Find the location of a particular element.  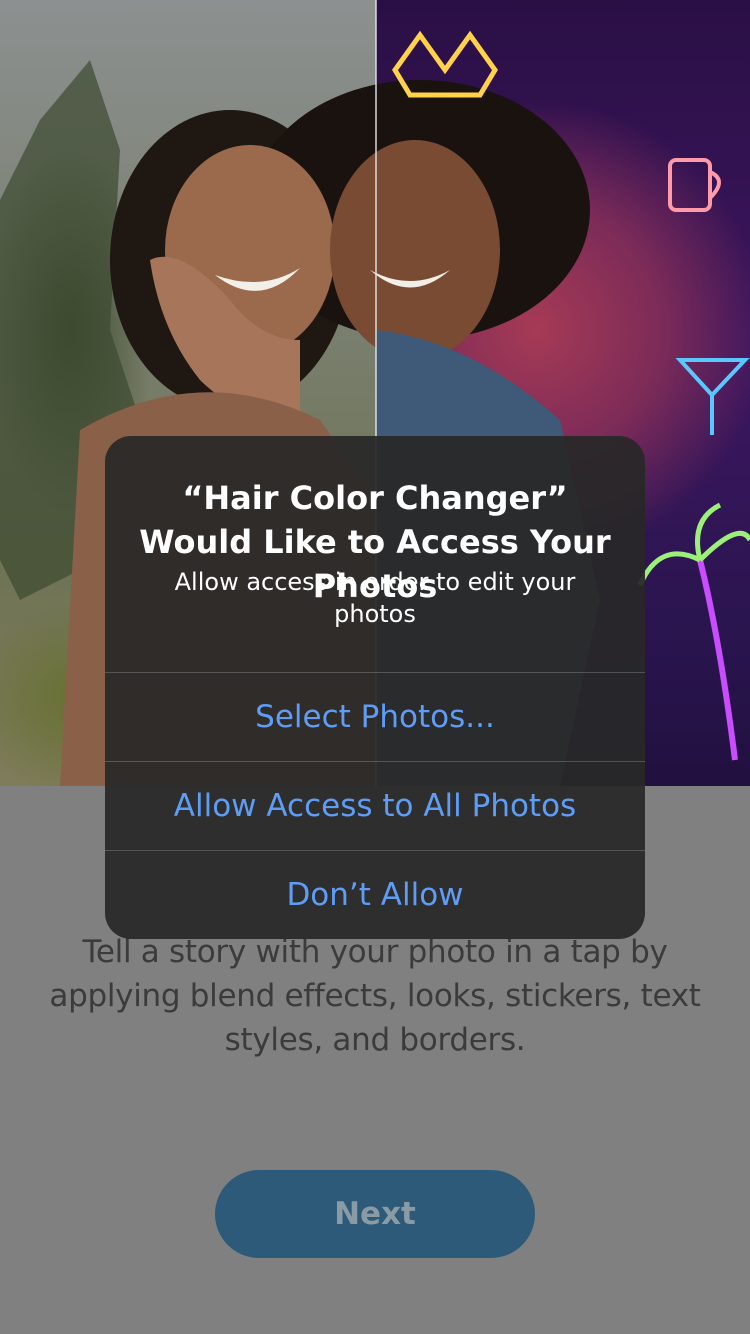

dont-allow-button: Don’t Allow is located at coordinates (375, 894).